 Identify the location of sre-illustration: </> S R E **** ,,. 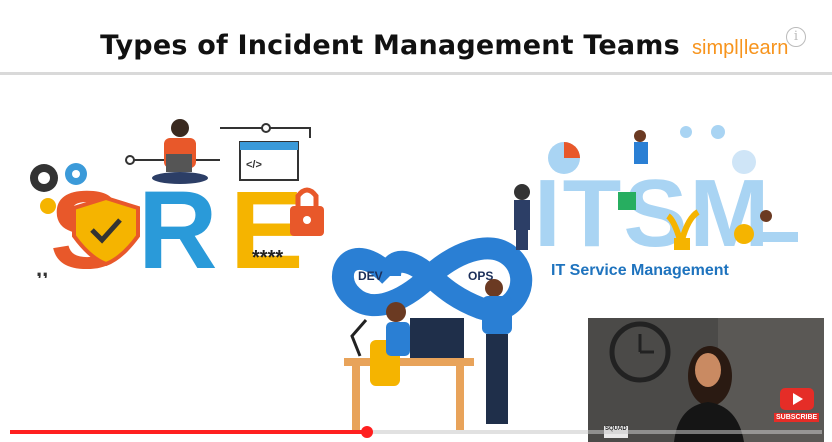
(177, 198).